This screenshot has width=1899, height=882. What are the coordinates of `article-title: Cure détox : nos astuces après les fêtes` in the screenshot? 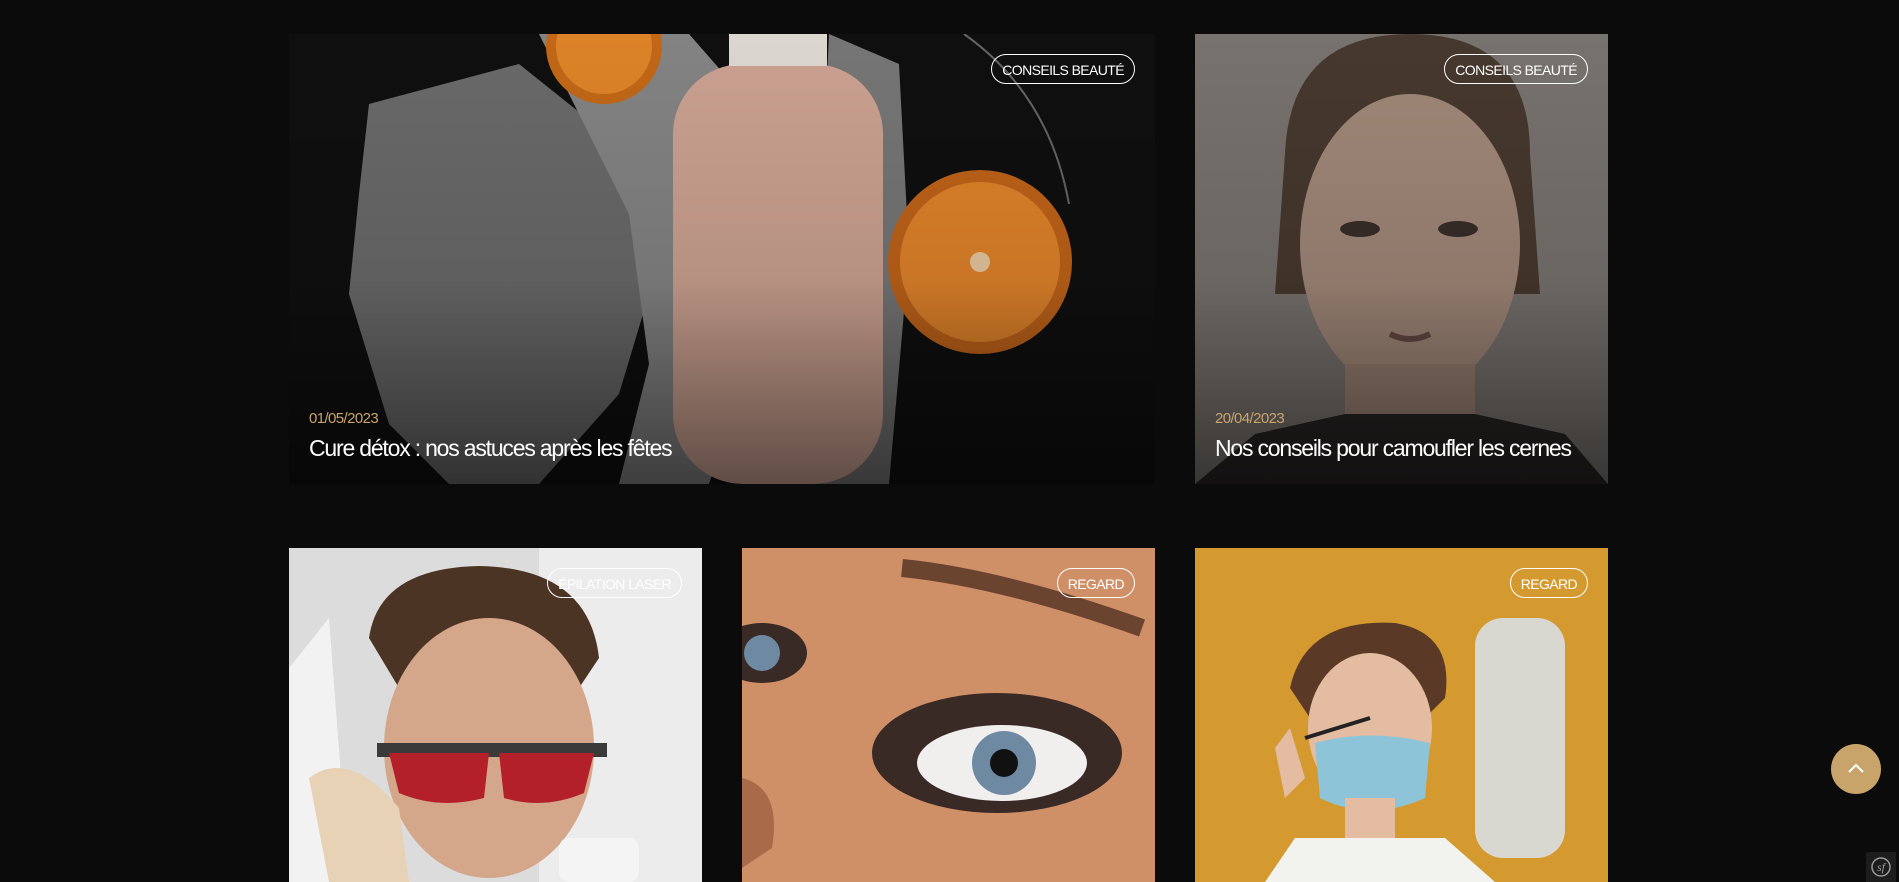 It's located at (491, 448).